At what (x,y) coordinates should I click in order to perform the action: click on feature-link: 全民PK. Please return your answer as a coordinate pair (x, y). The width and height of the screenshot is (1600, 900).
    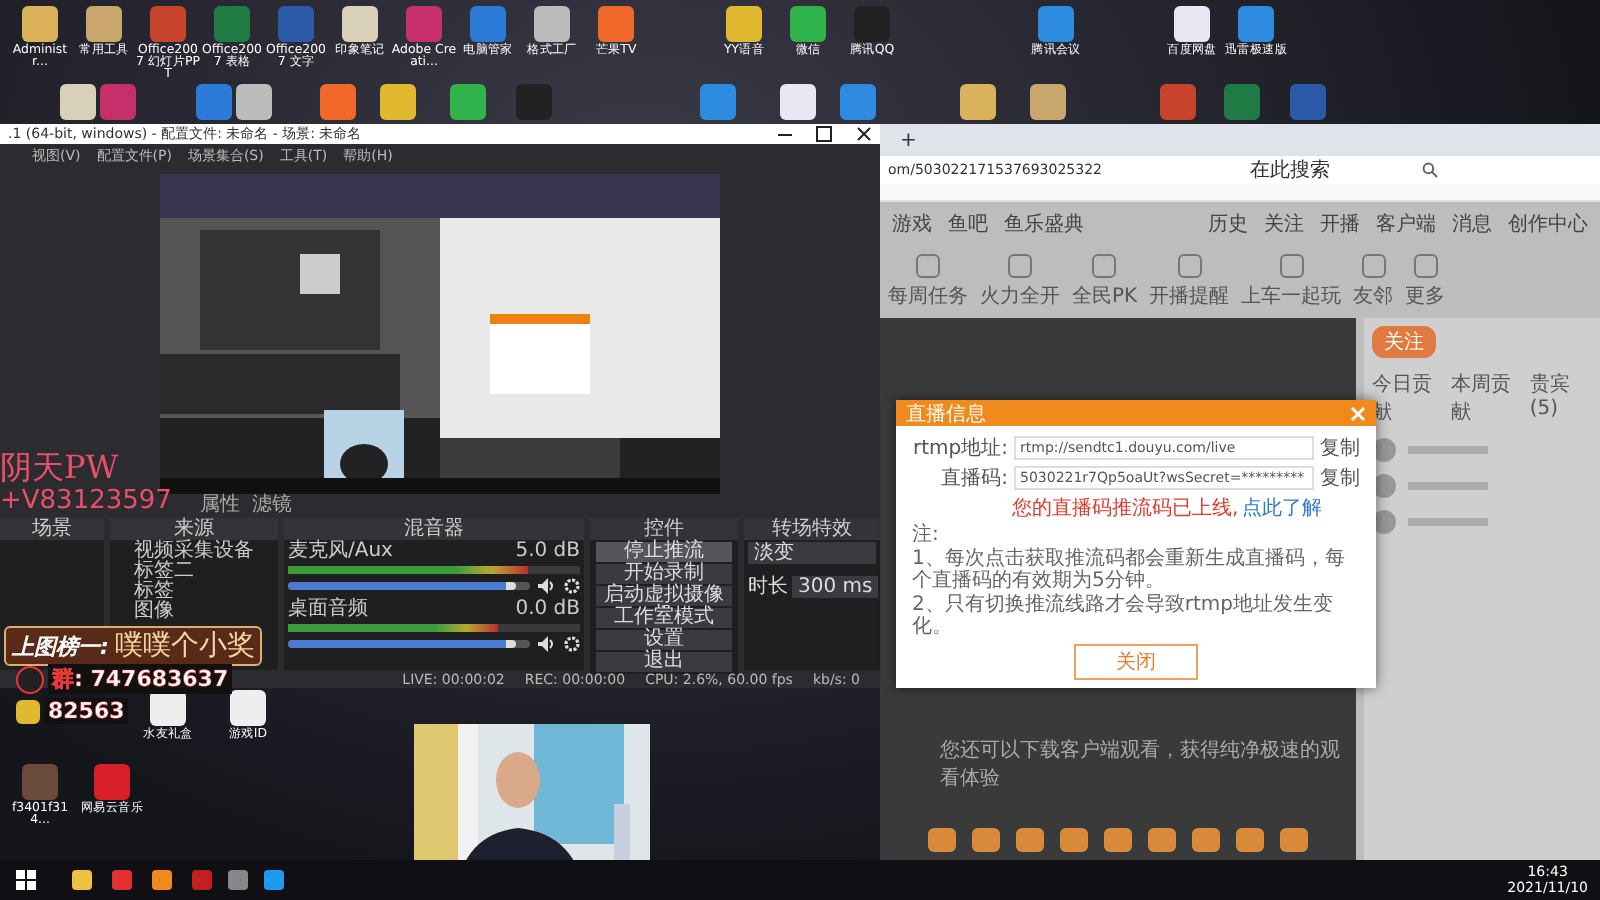
    Looking at the image, I should click on (1105, 296).